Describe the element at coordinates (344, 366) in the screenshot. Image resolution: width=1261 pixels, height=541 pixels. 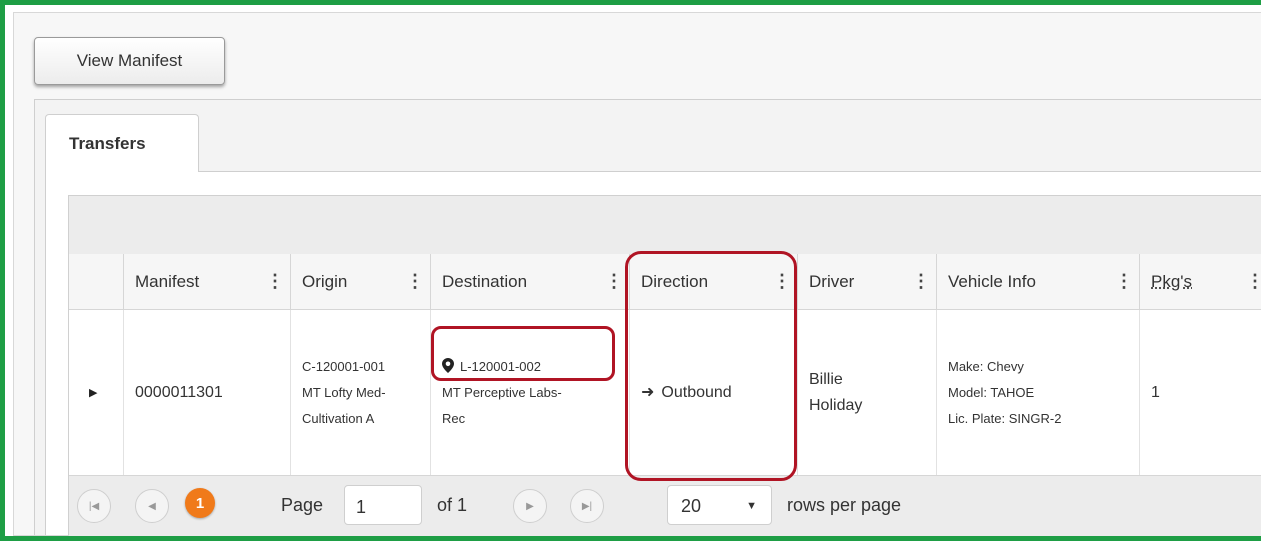
I see `origin-license: C-120001-001` at that location.